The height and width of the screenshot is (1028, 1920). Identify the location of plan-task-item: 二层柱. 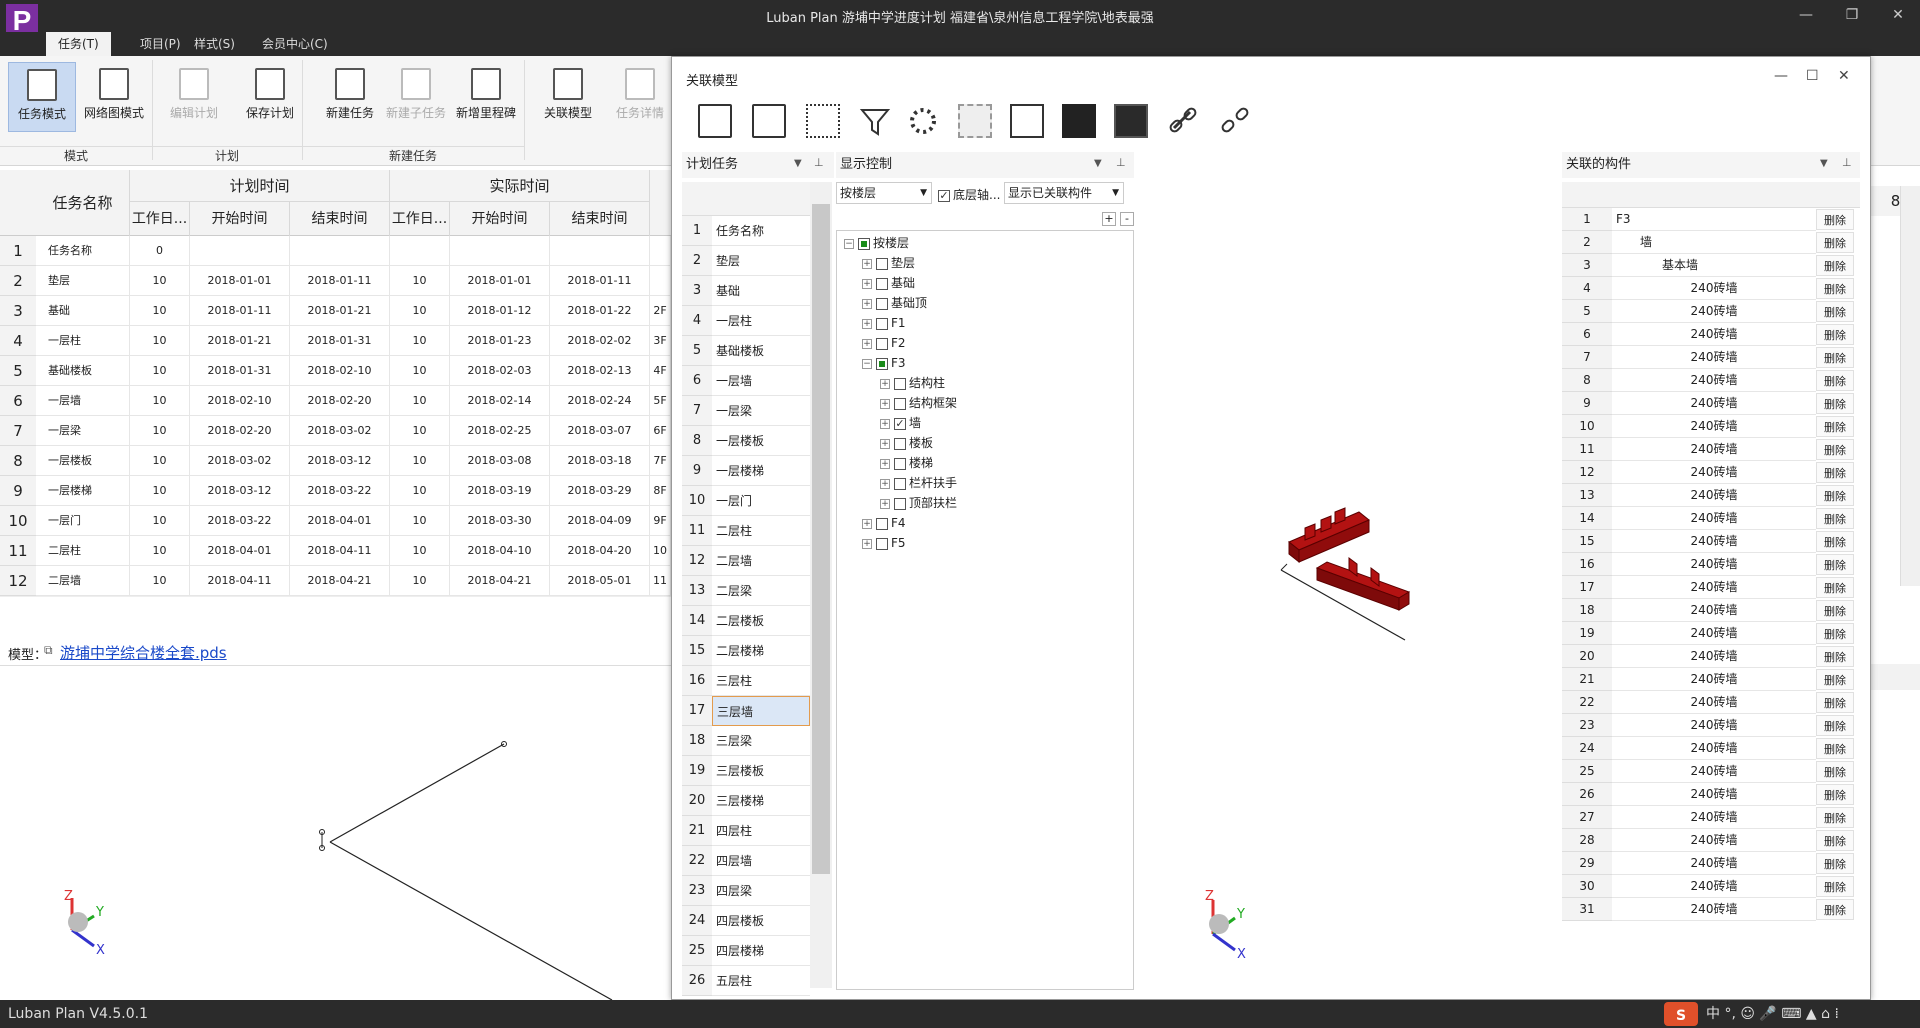
(761, 531).